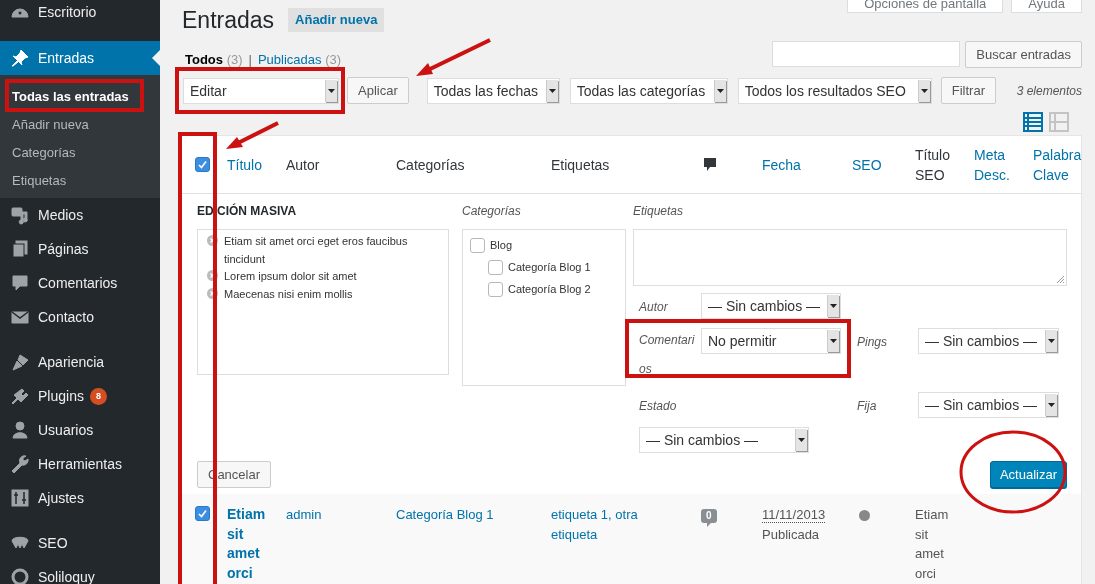 The height and width of the screenshot is (584, 1095). What do you see at coordinates (1049, 90) in the screenshot?
I see `item-count: 3 elementos` at bounding box center [1049, 90].